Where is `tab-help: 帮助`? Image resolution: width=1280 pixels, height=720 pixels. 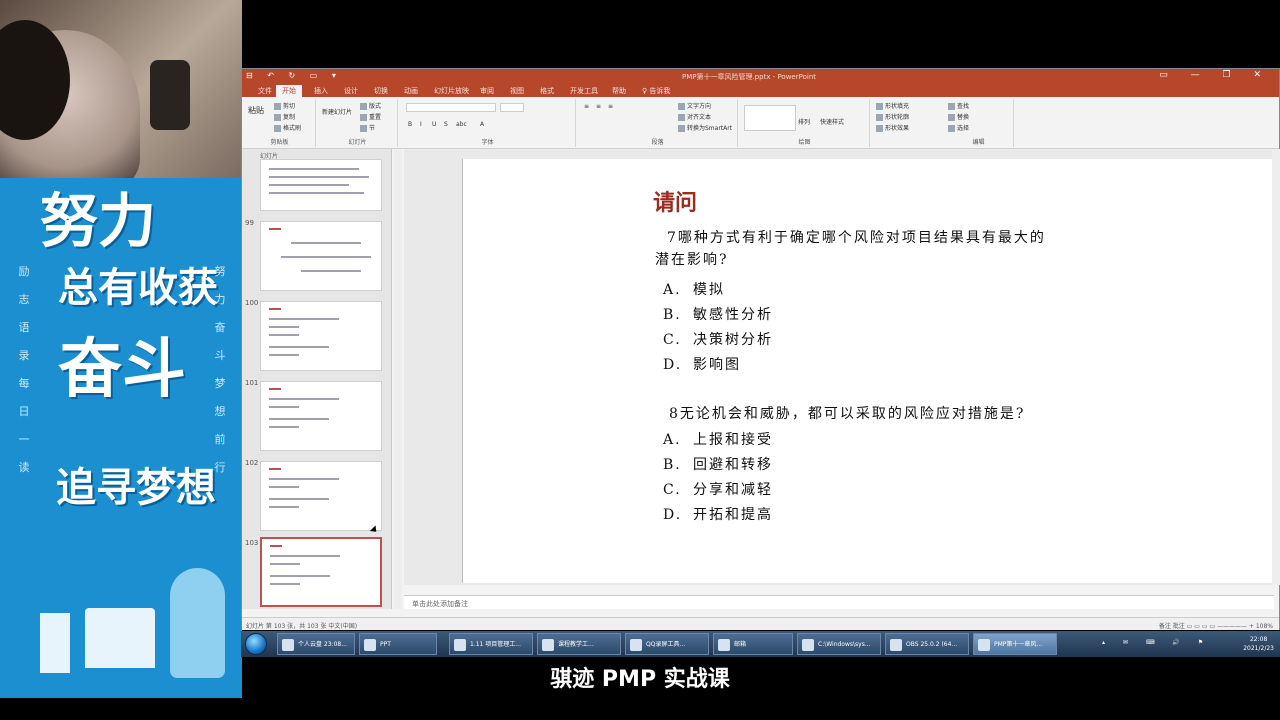 tab-help: 帮助 is located at coordinates (619, 91).